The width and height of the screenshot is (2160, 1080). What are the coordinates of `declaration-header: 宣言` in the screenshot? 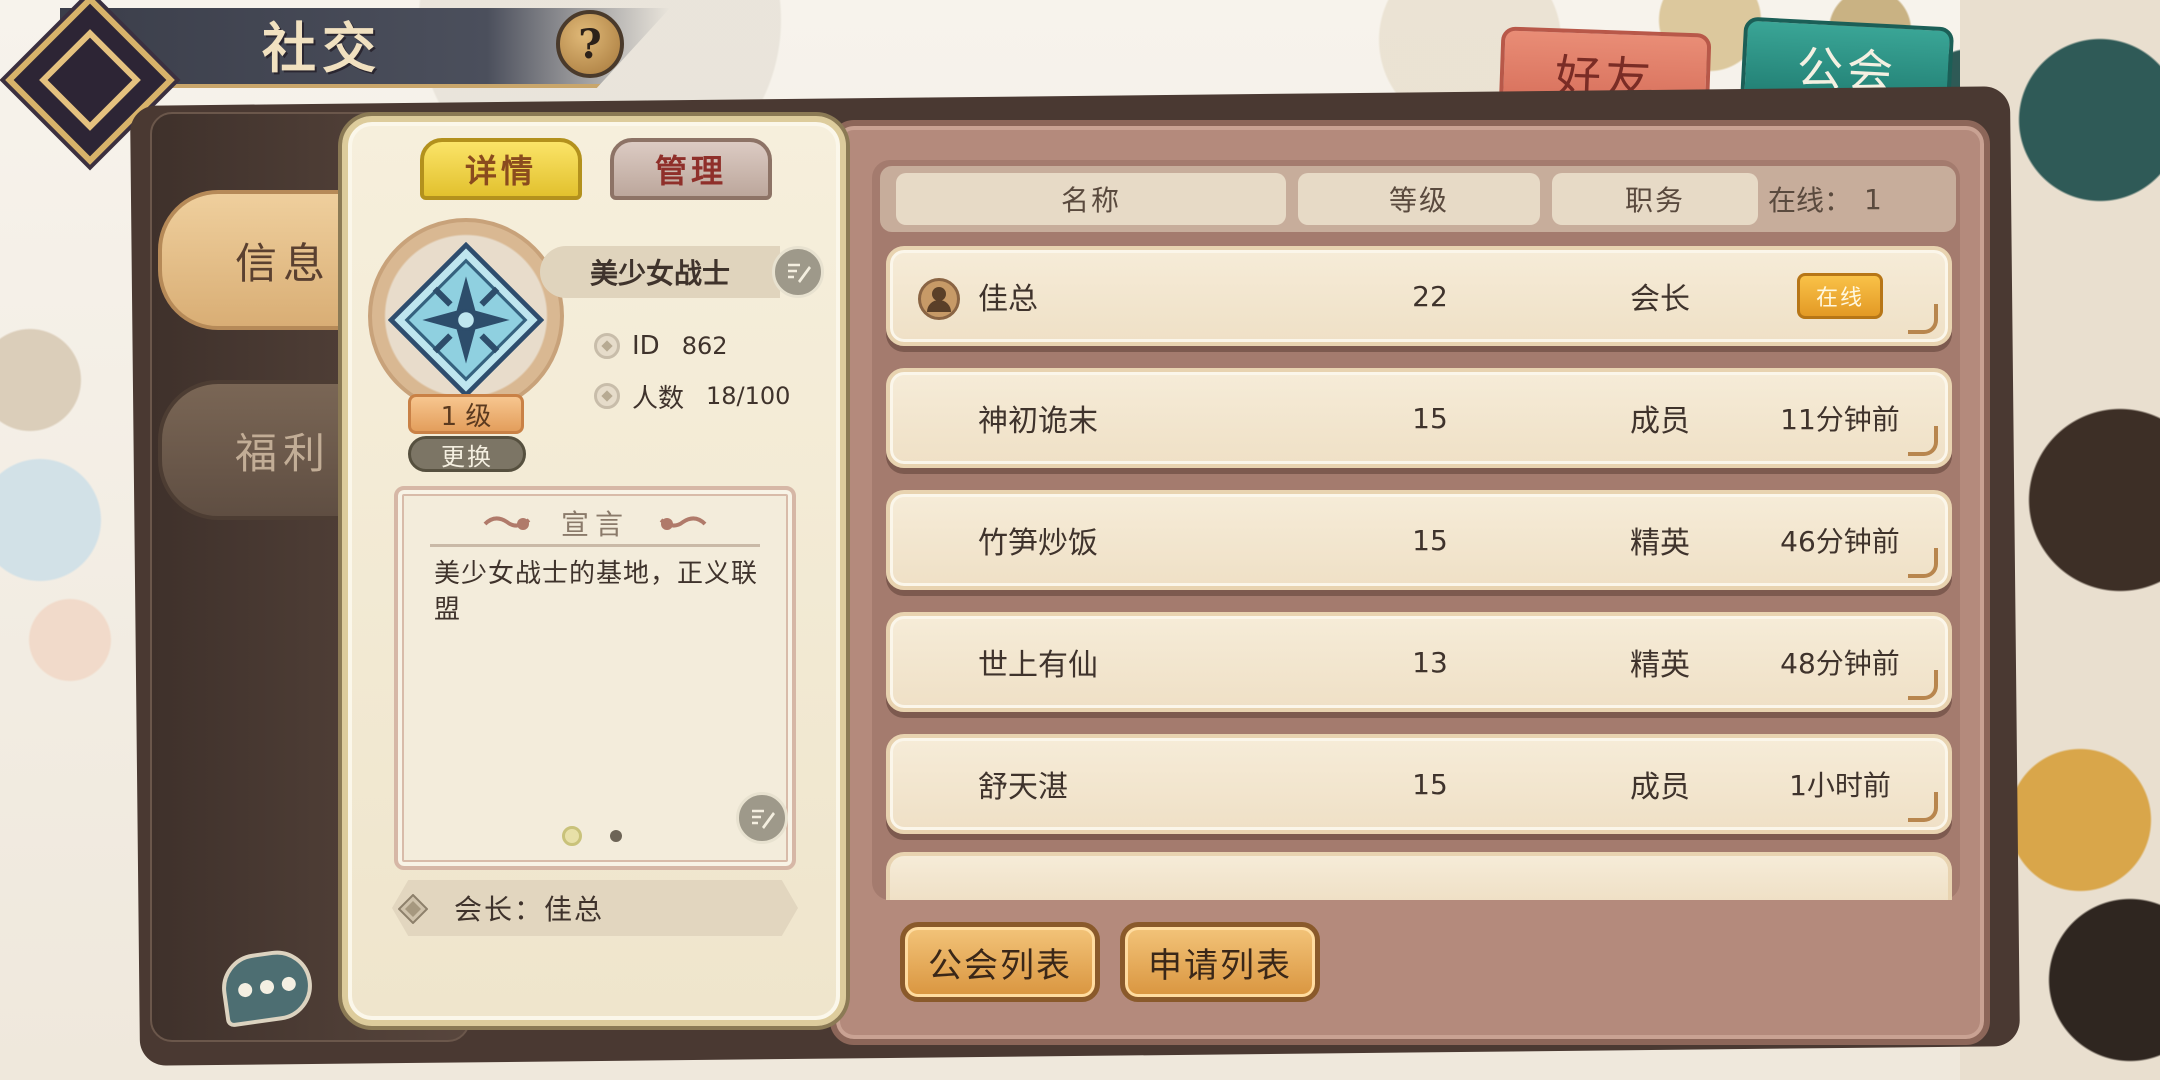 It's located at (595, 523).